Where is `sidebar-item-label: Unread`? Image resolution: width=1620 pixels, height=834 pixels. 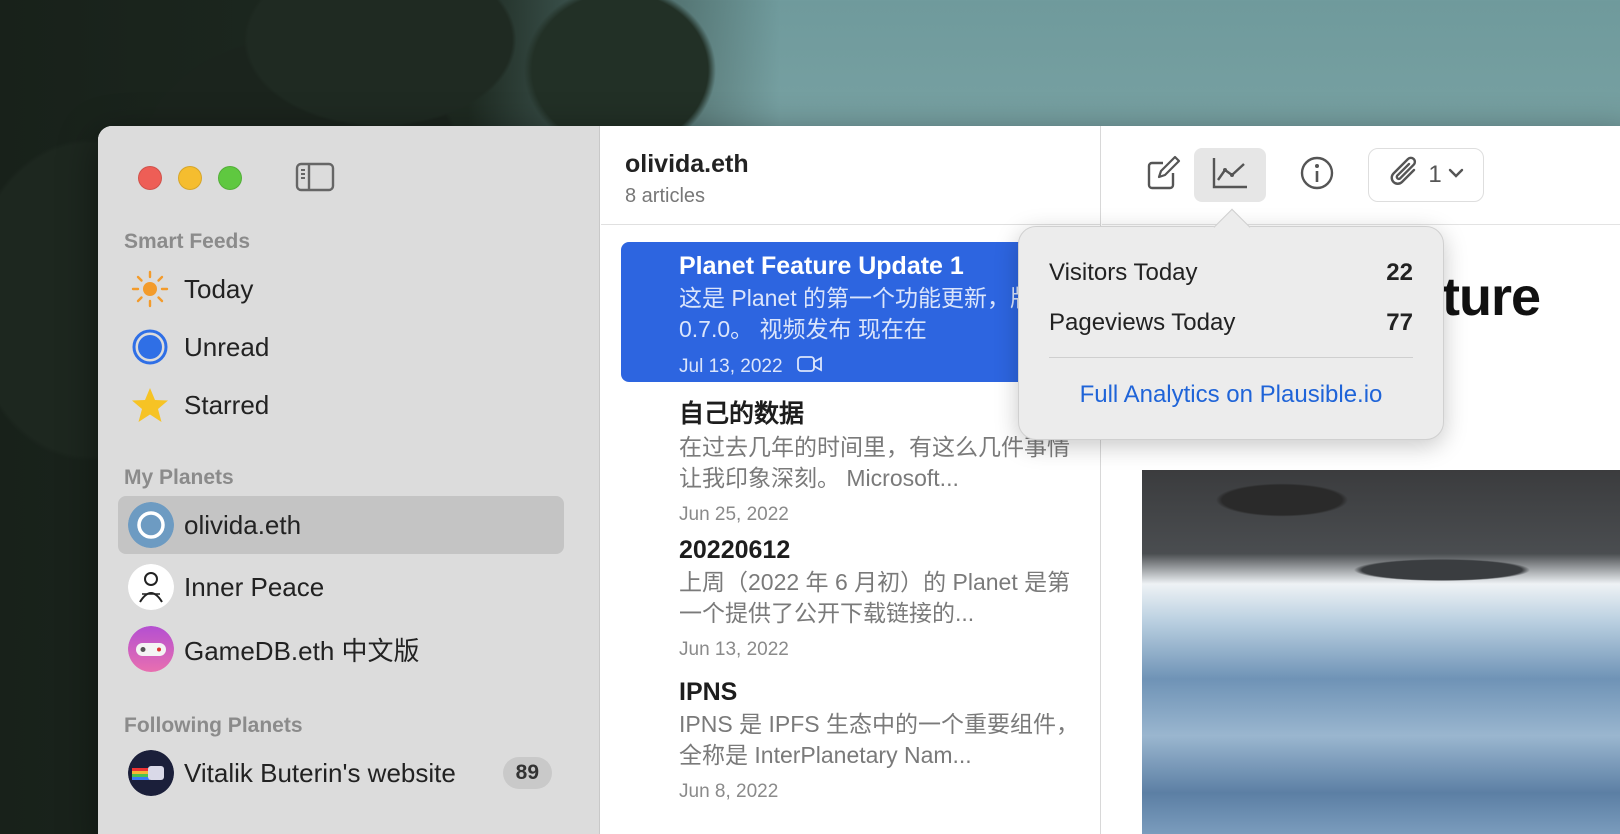 sidebar-item-label: Unread is located at coordinates (227, 346).